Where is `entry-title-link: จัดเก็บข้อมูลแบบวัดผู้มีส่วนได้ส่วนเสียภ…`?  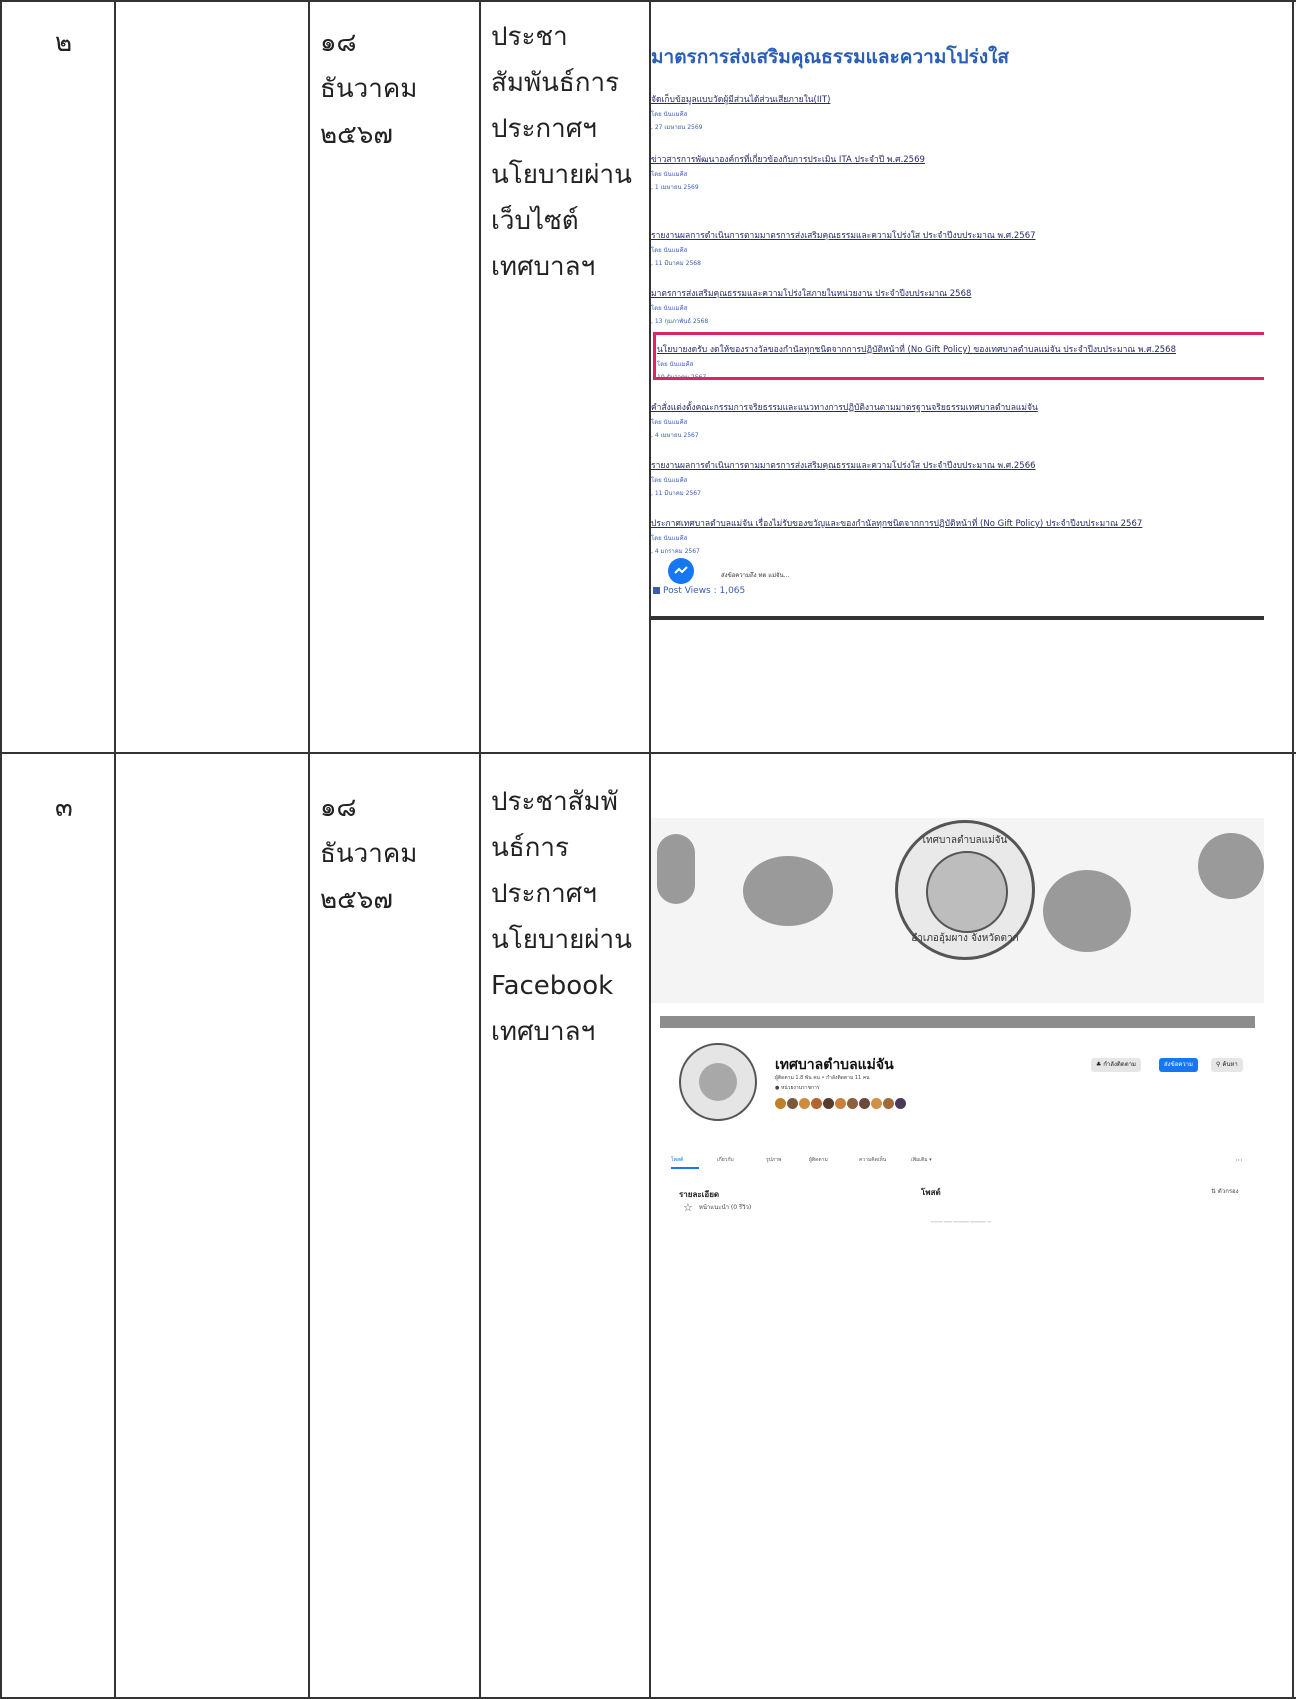 entry-title-link: จัดเก็บข้อมูลแบบวัดผู้มีส่วนได้ส่วนเสียภ… is located at coordinates (957, 99).